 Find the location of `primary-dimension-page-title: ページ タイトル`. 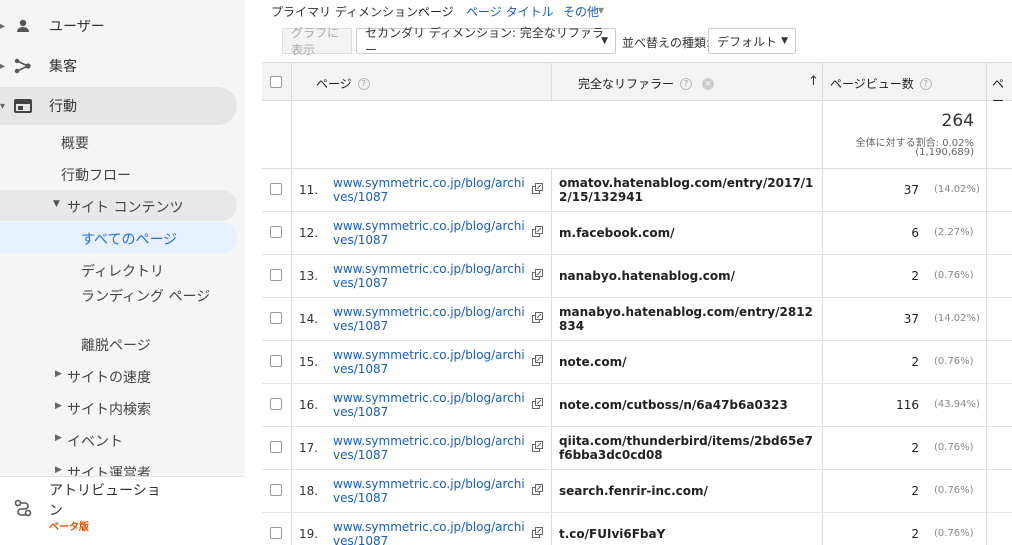

primary-dimension-page-title: ページ タイトル is located at coordinates (510, 11).